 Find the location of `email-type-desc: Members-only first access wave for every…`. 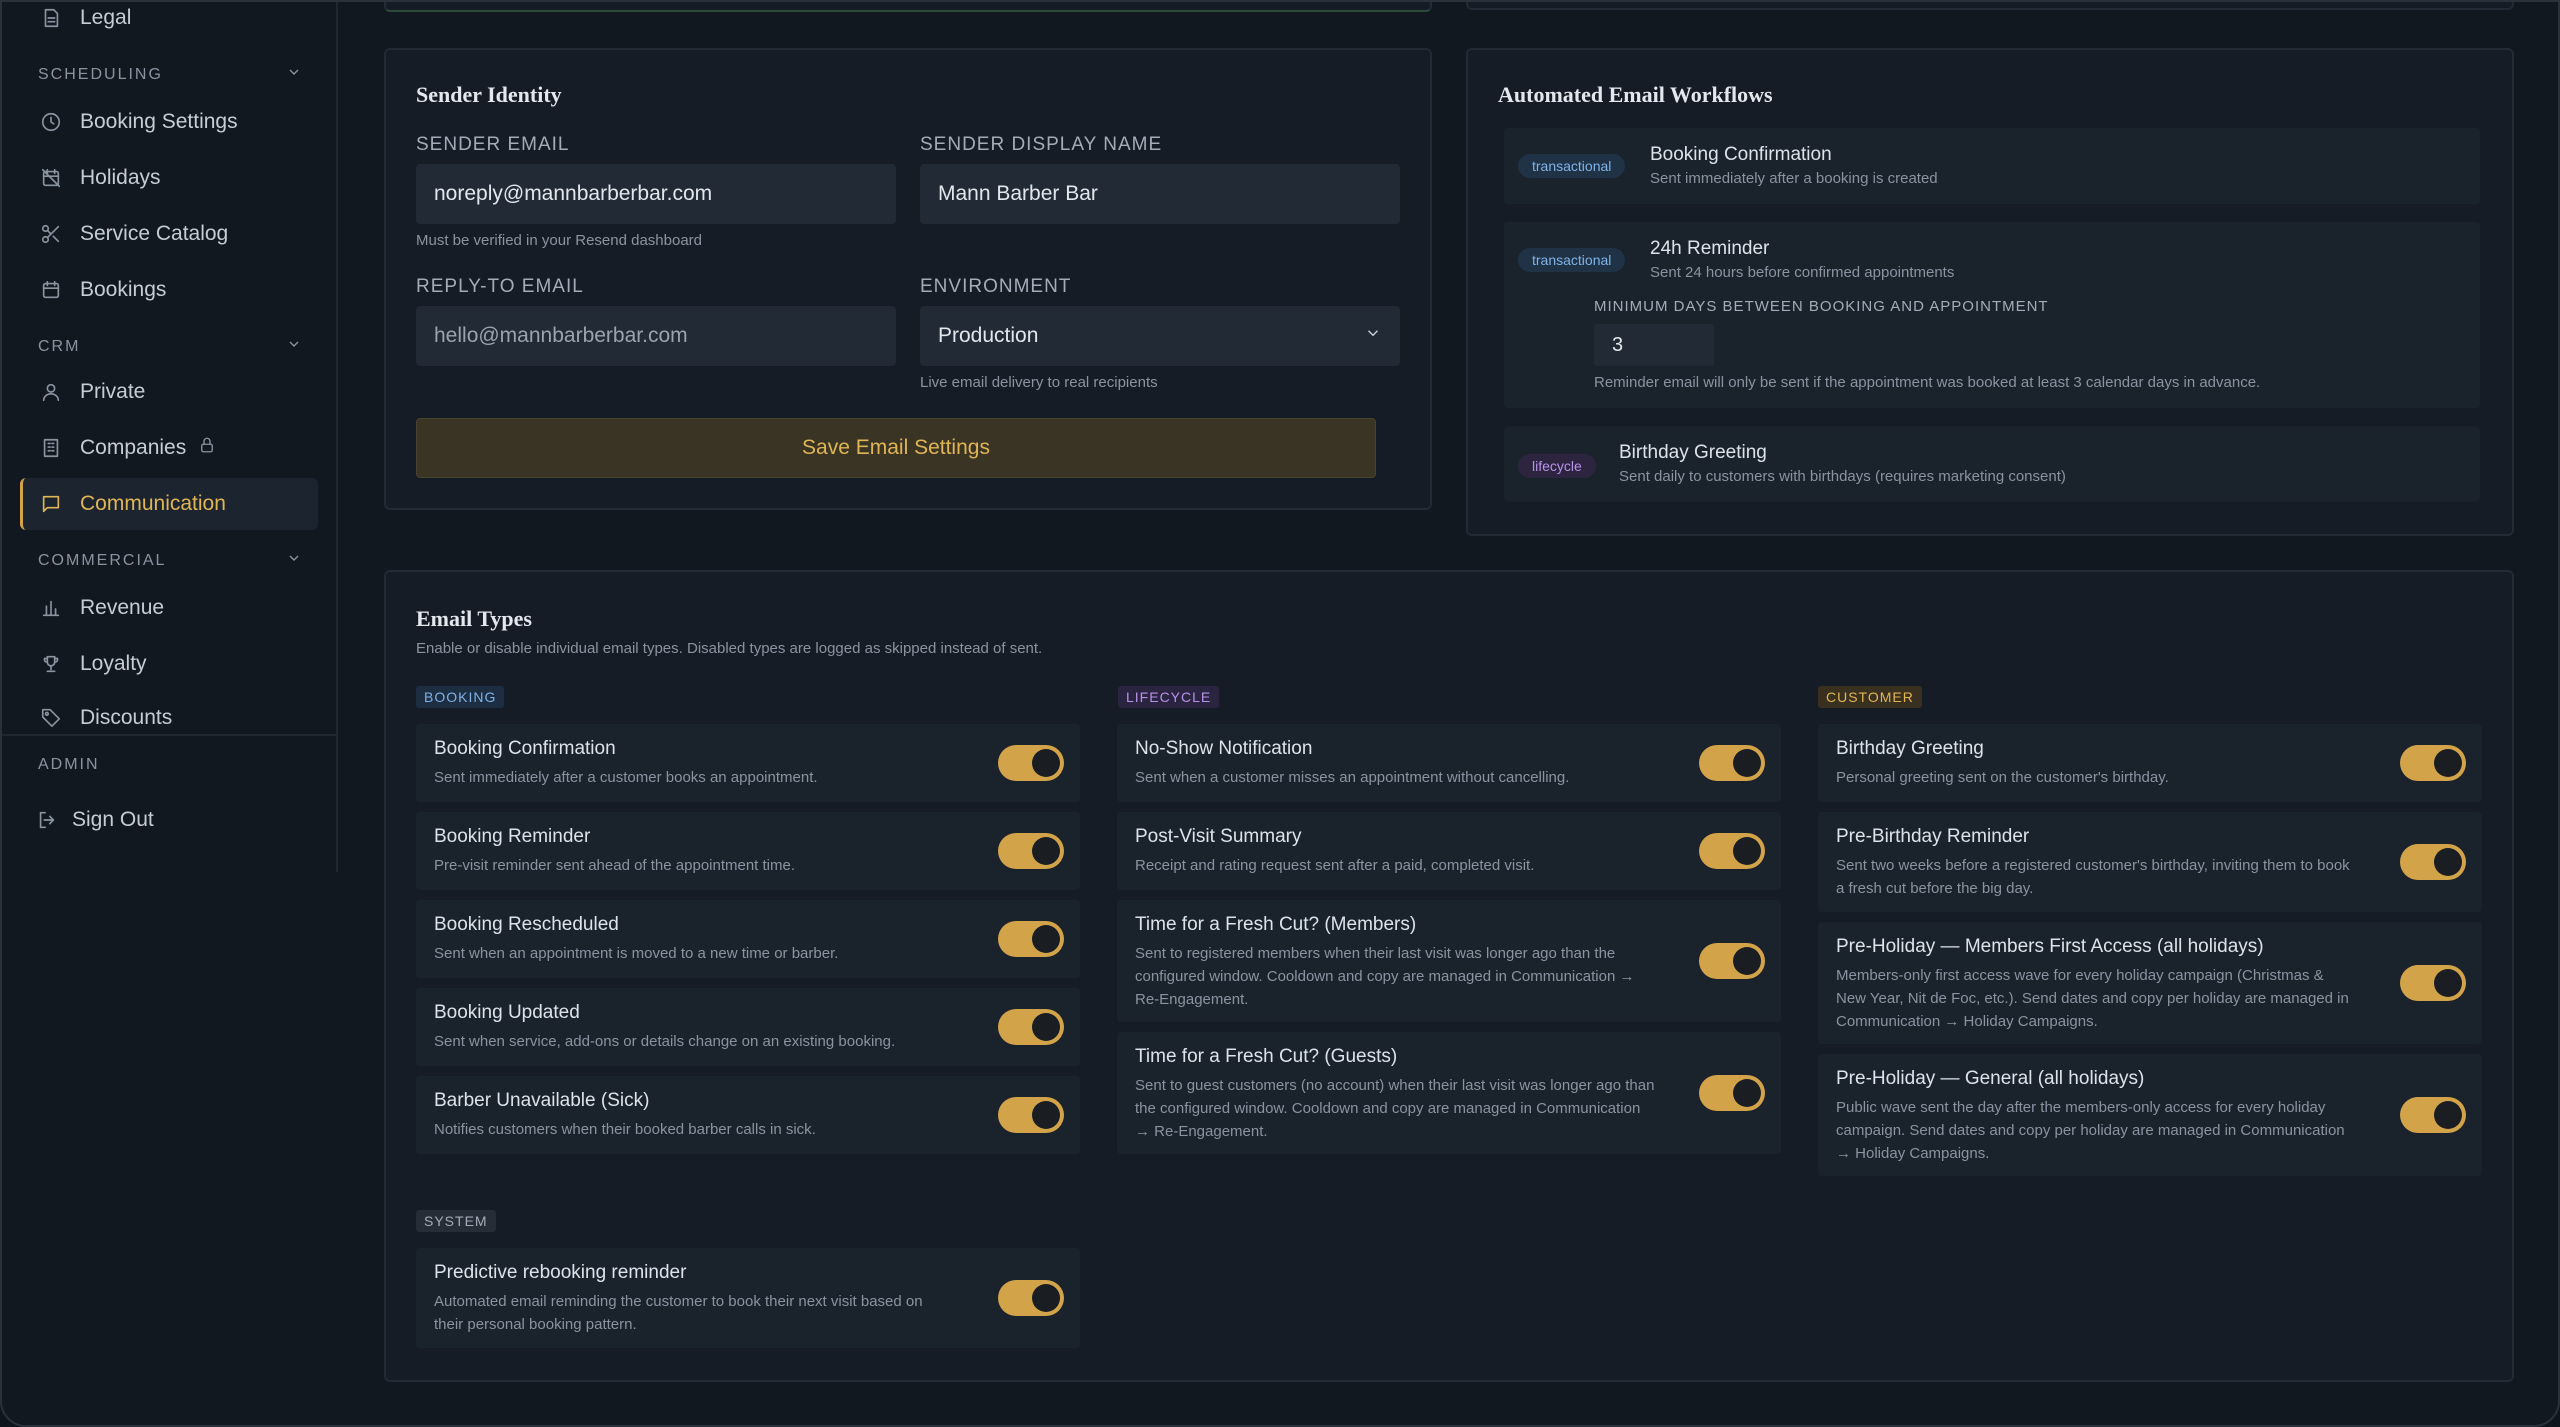

email-type-desc: Members-only first access wave for every… is located at coordinates (2092, 998).